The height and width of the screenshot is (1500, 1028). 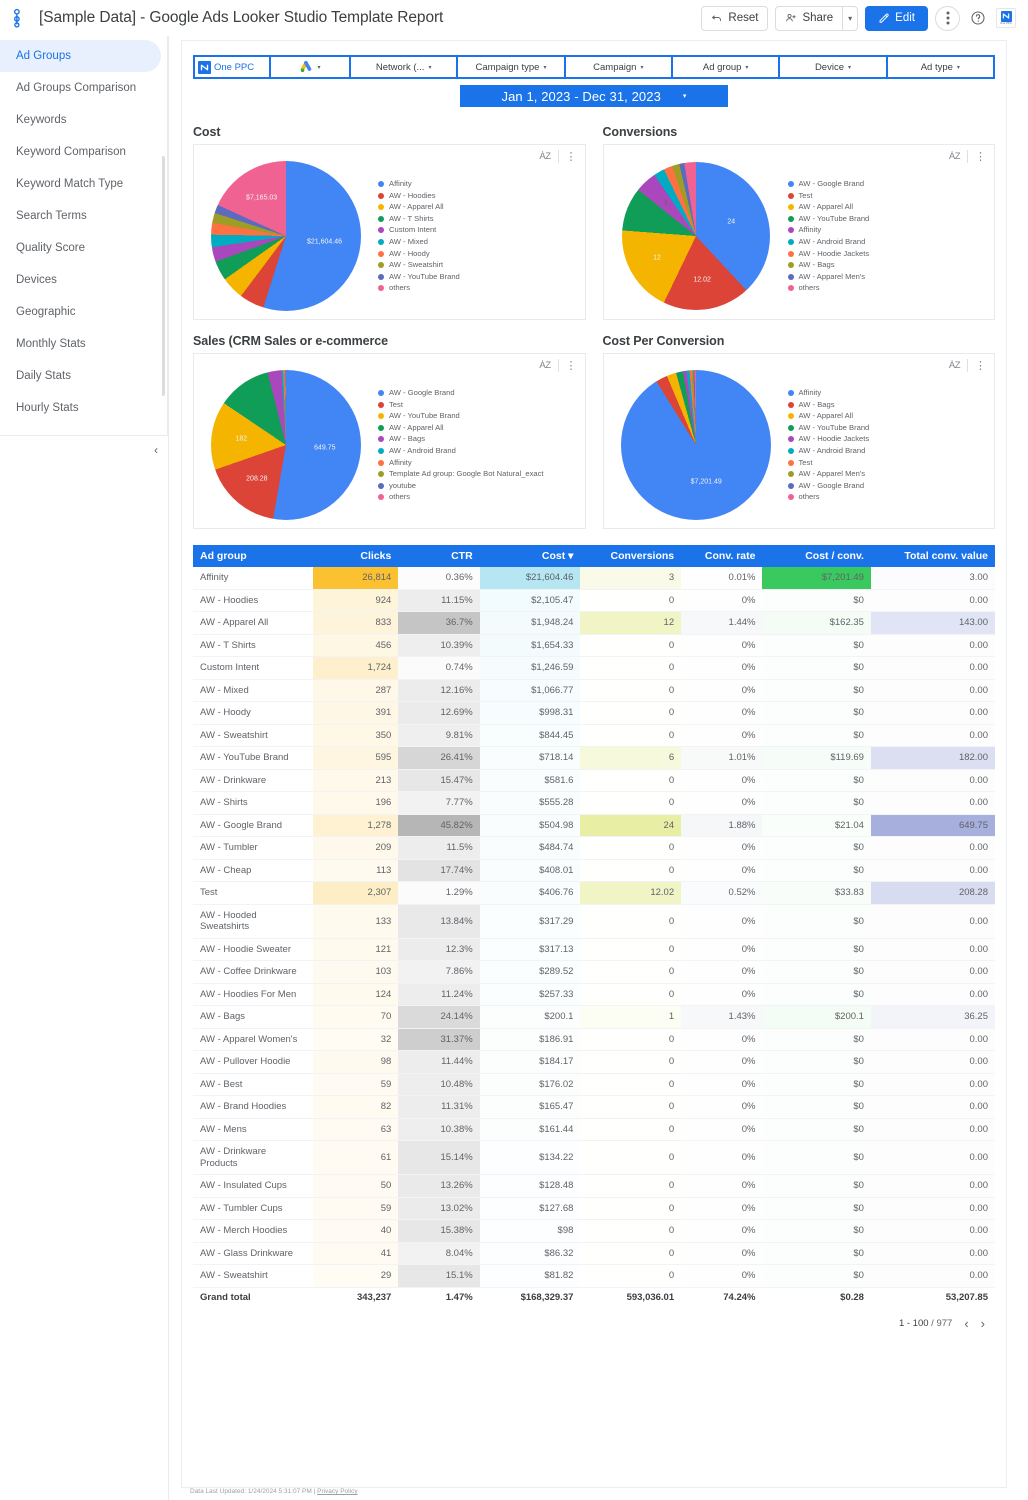 What do you see at coordinates (885, 474) in the screenshot?
I see `legend-item: AW - Apparel Men's` at bounding box center [885, 474].